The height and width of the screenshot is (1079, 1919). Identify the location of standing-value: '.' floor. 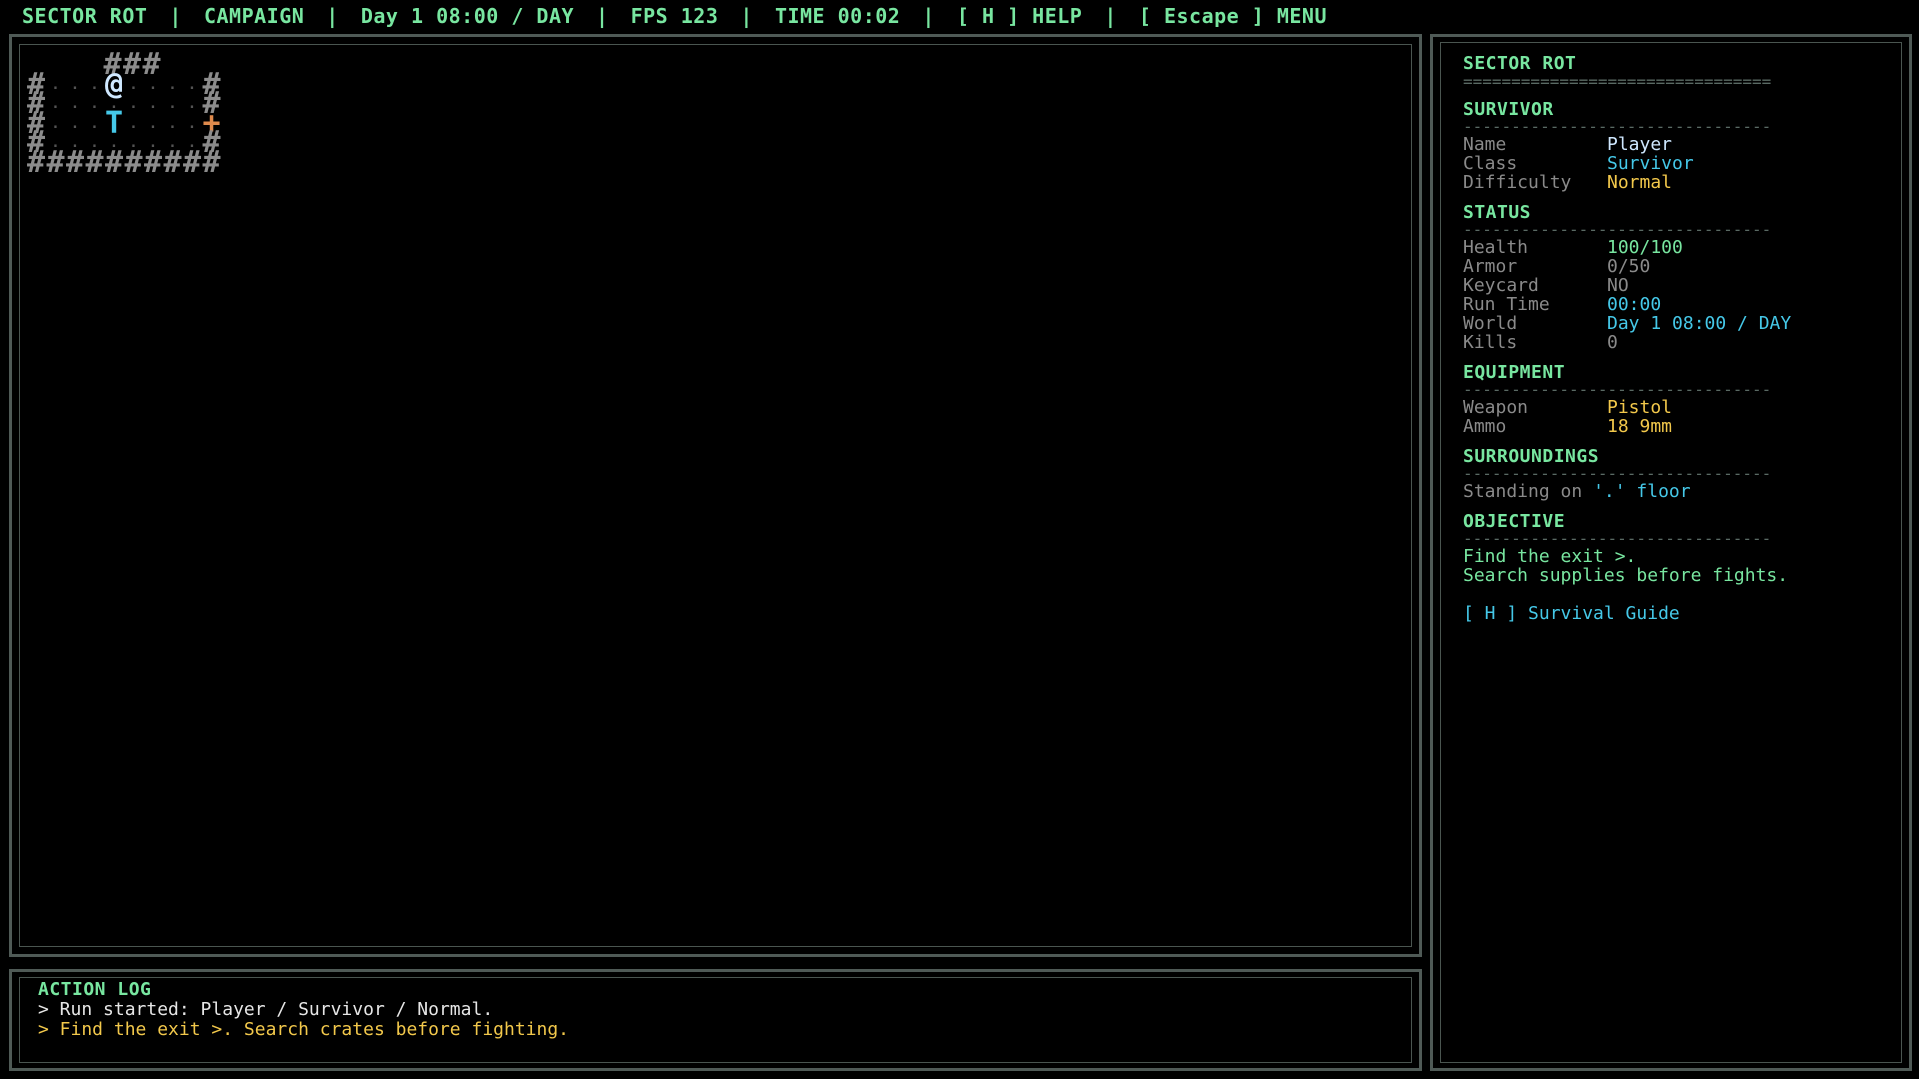
(1642, 491).